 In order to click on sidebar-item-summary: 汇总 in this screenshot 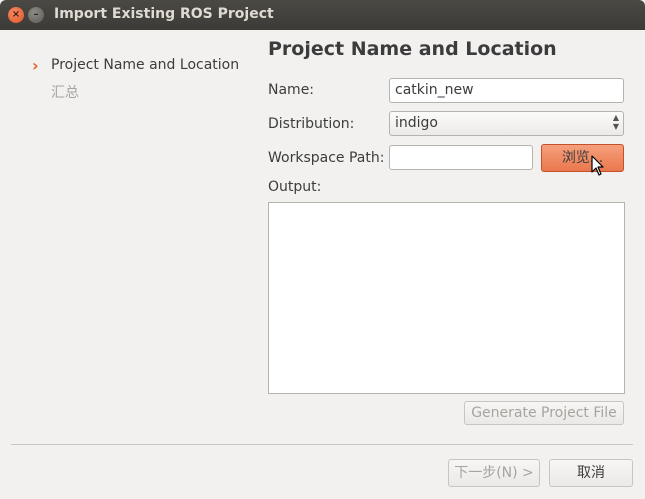, I will do `click(65, 93)`.